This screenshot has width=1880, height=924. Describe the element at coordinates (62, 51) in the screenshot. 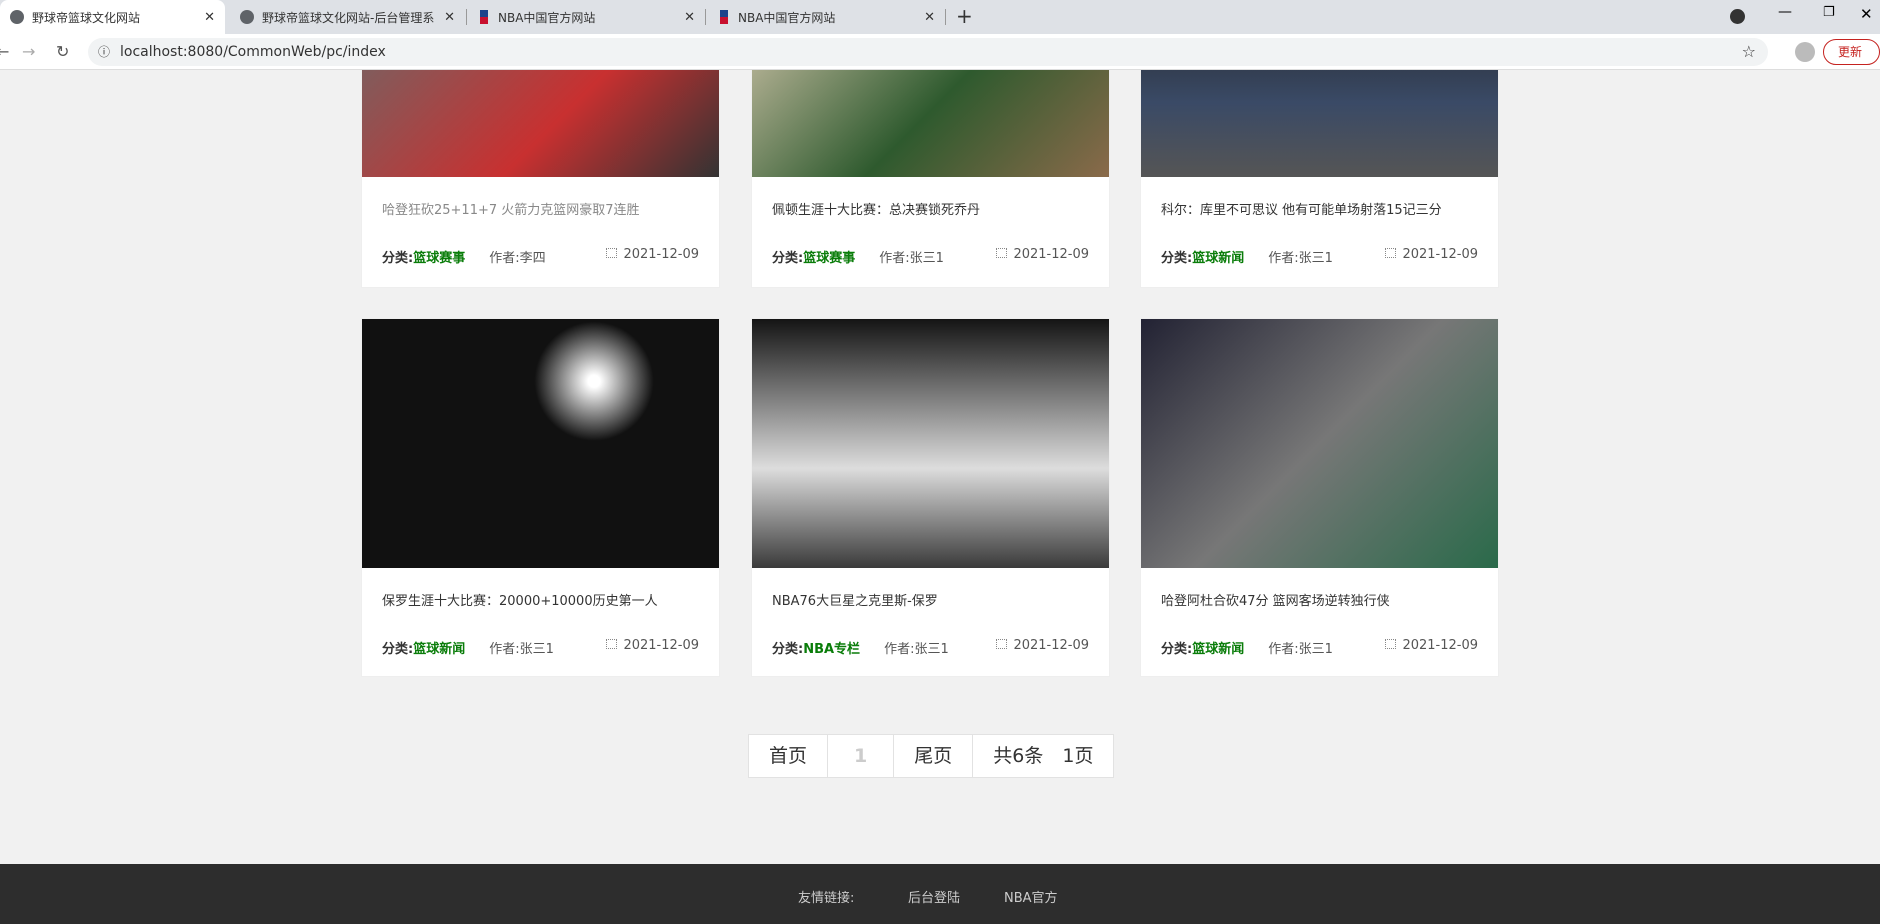

I see `reload-icon: ↻` at that location.